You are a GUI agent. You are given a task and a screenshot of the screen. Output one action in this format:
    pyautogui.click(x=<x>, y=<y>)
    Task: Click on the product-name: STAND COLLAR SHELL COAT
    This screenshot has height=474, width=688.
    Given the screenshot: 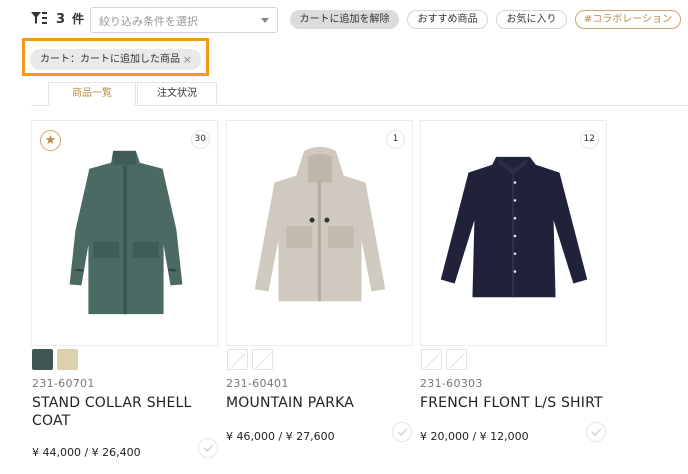 What is the action you would take?
    pyautogui.click(x=127, y=412)
    